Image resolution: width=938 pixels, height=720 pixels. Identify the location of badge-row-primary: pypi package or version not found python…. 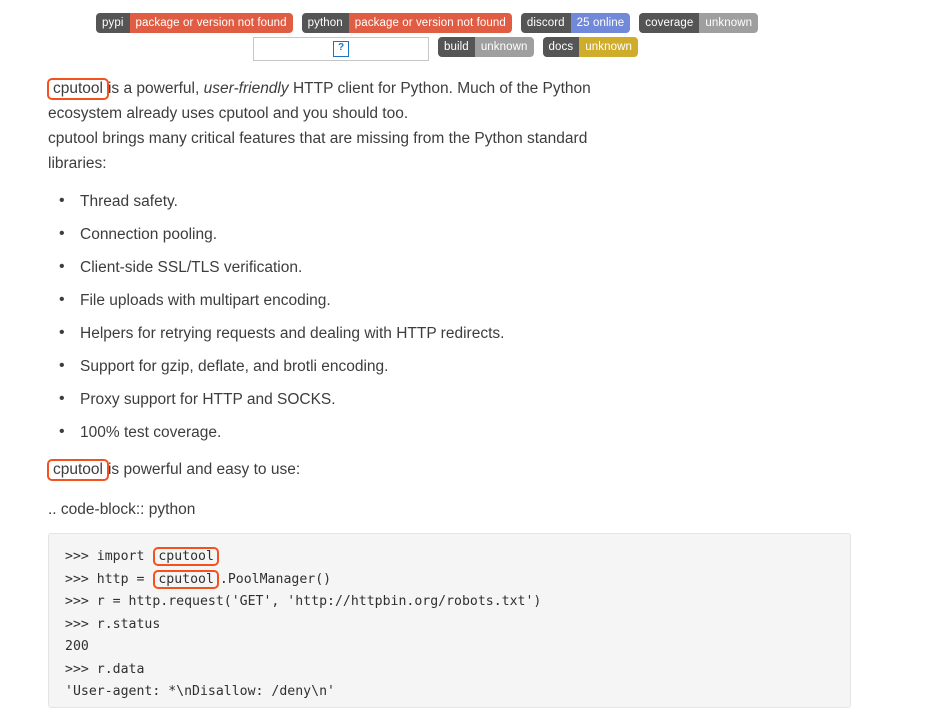
(427, 23).